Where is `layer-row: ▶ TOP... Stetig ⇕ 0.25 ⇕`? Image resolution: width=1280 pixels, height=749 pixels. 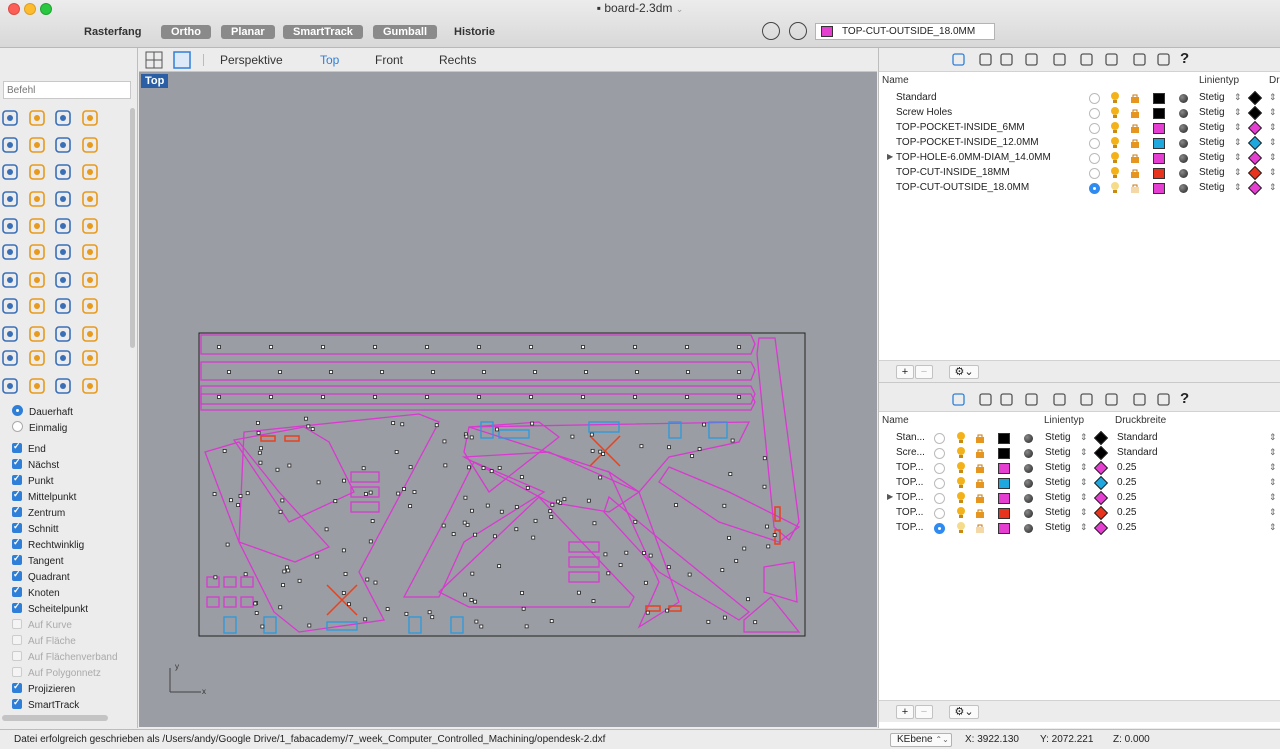
layer-row: ▶ TOP... Stetig ⇕ 0.25 ⇕ is located at coordinates (1079, 498).